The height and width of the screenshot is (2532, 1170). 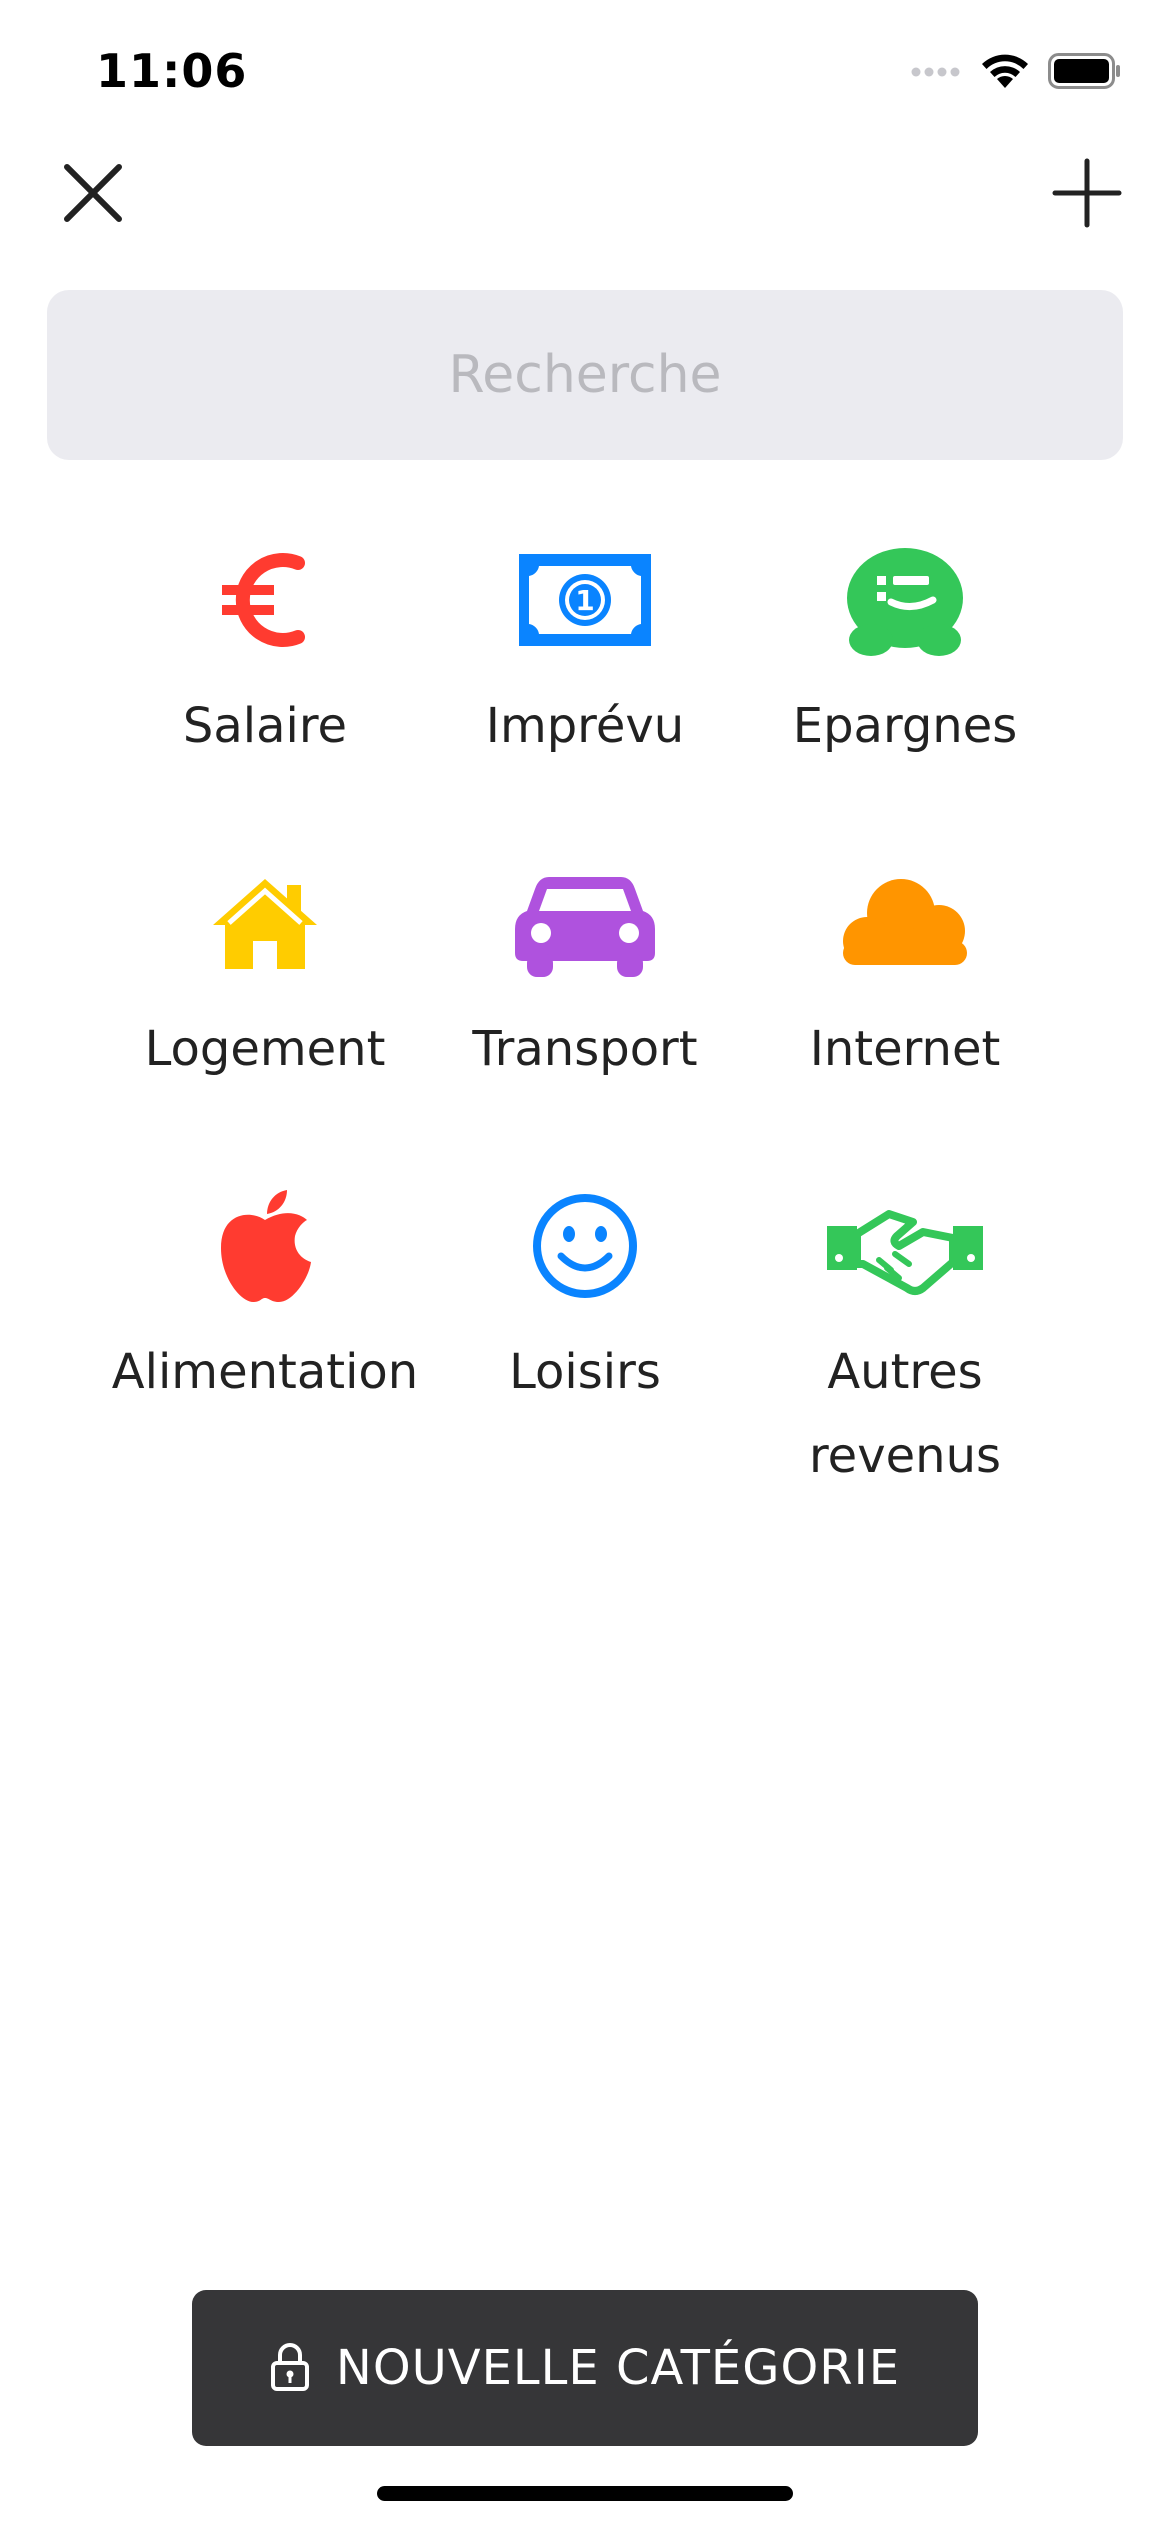 What do you see at coordinates (905, 1049) in the screenshot?
I see `category-label: Internet` at bounding box center [905, 1049].